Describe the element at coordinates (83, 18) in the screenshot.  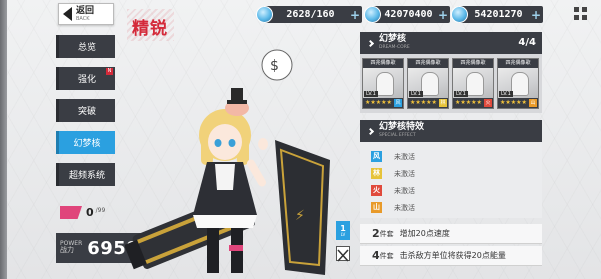
I see `back-label-en: BACK` at that location.